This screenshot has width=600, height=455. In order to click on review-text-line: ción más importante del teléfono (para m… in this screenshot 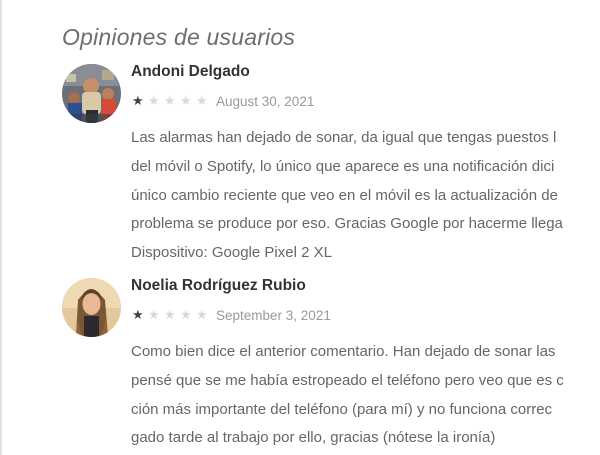, I will do `click(342, 409)`.